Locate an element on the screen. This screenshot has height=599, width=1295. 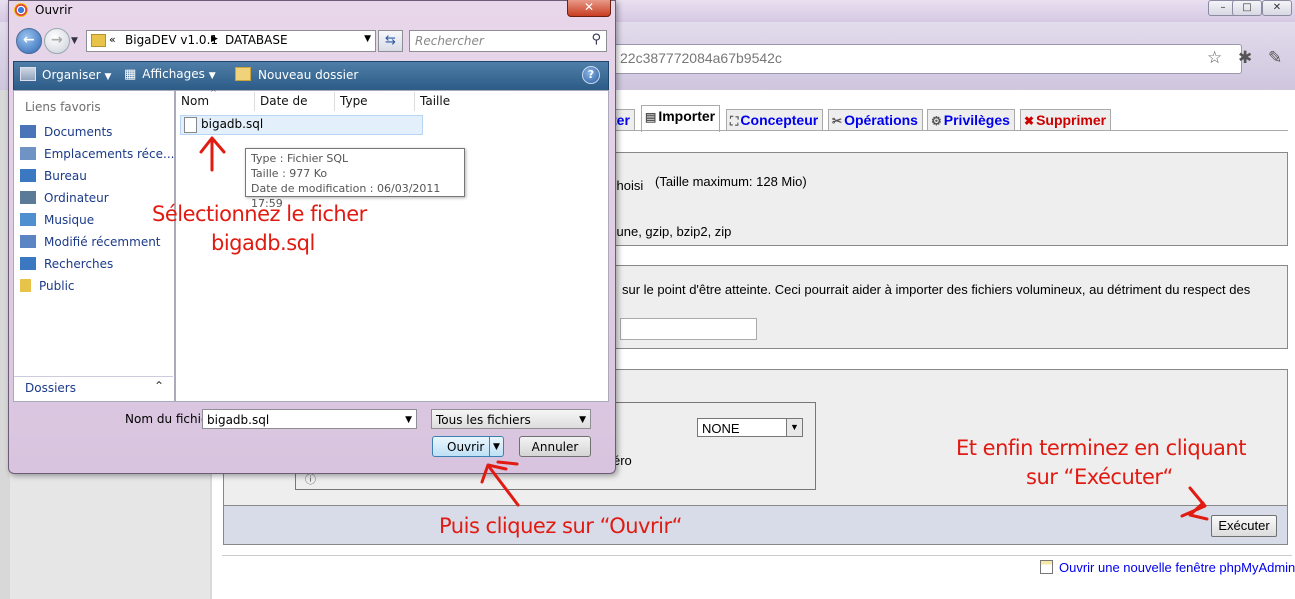
annotation-finally-line1: Et enfin terminez en cliquant is located at coordinates (1101, 448).